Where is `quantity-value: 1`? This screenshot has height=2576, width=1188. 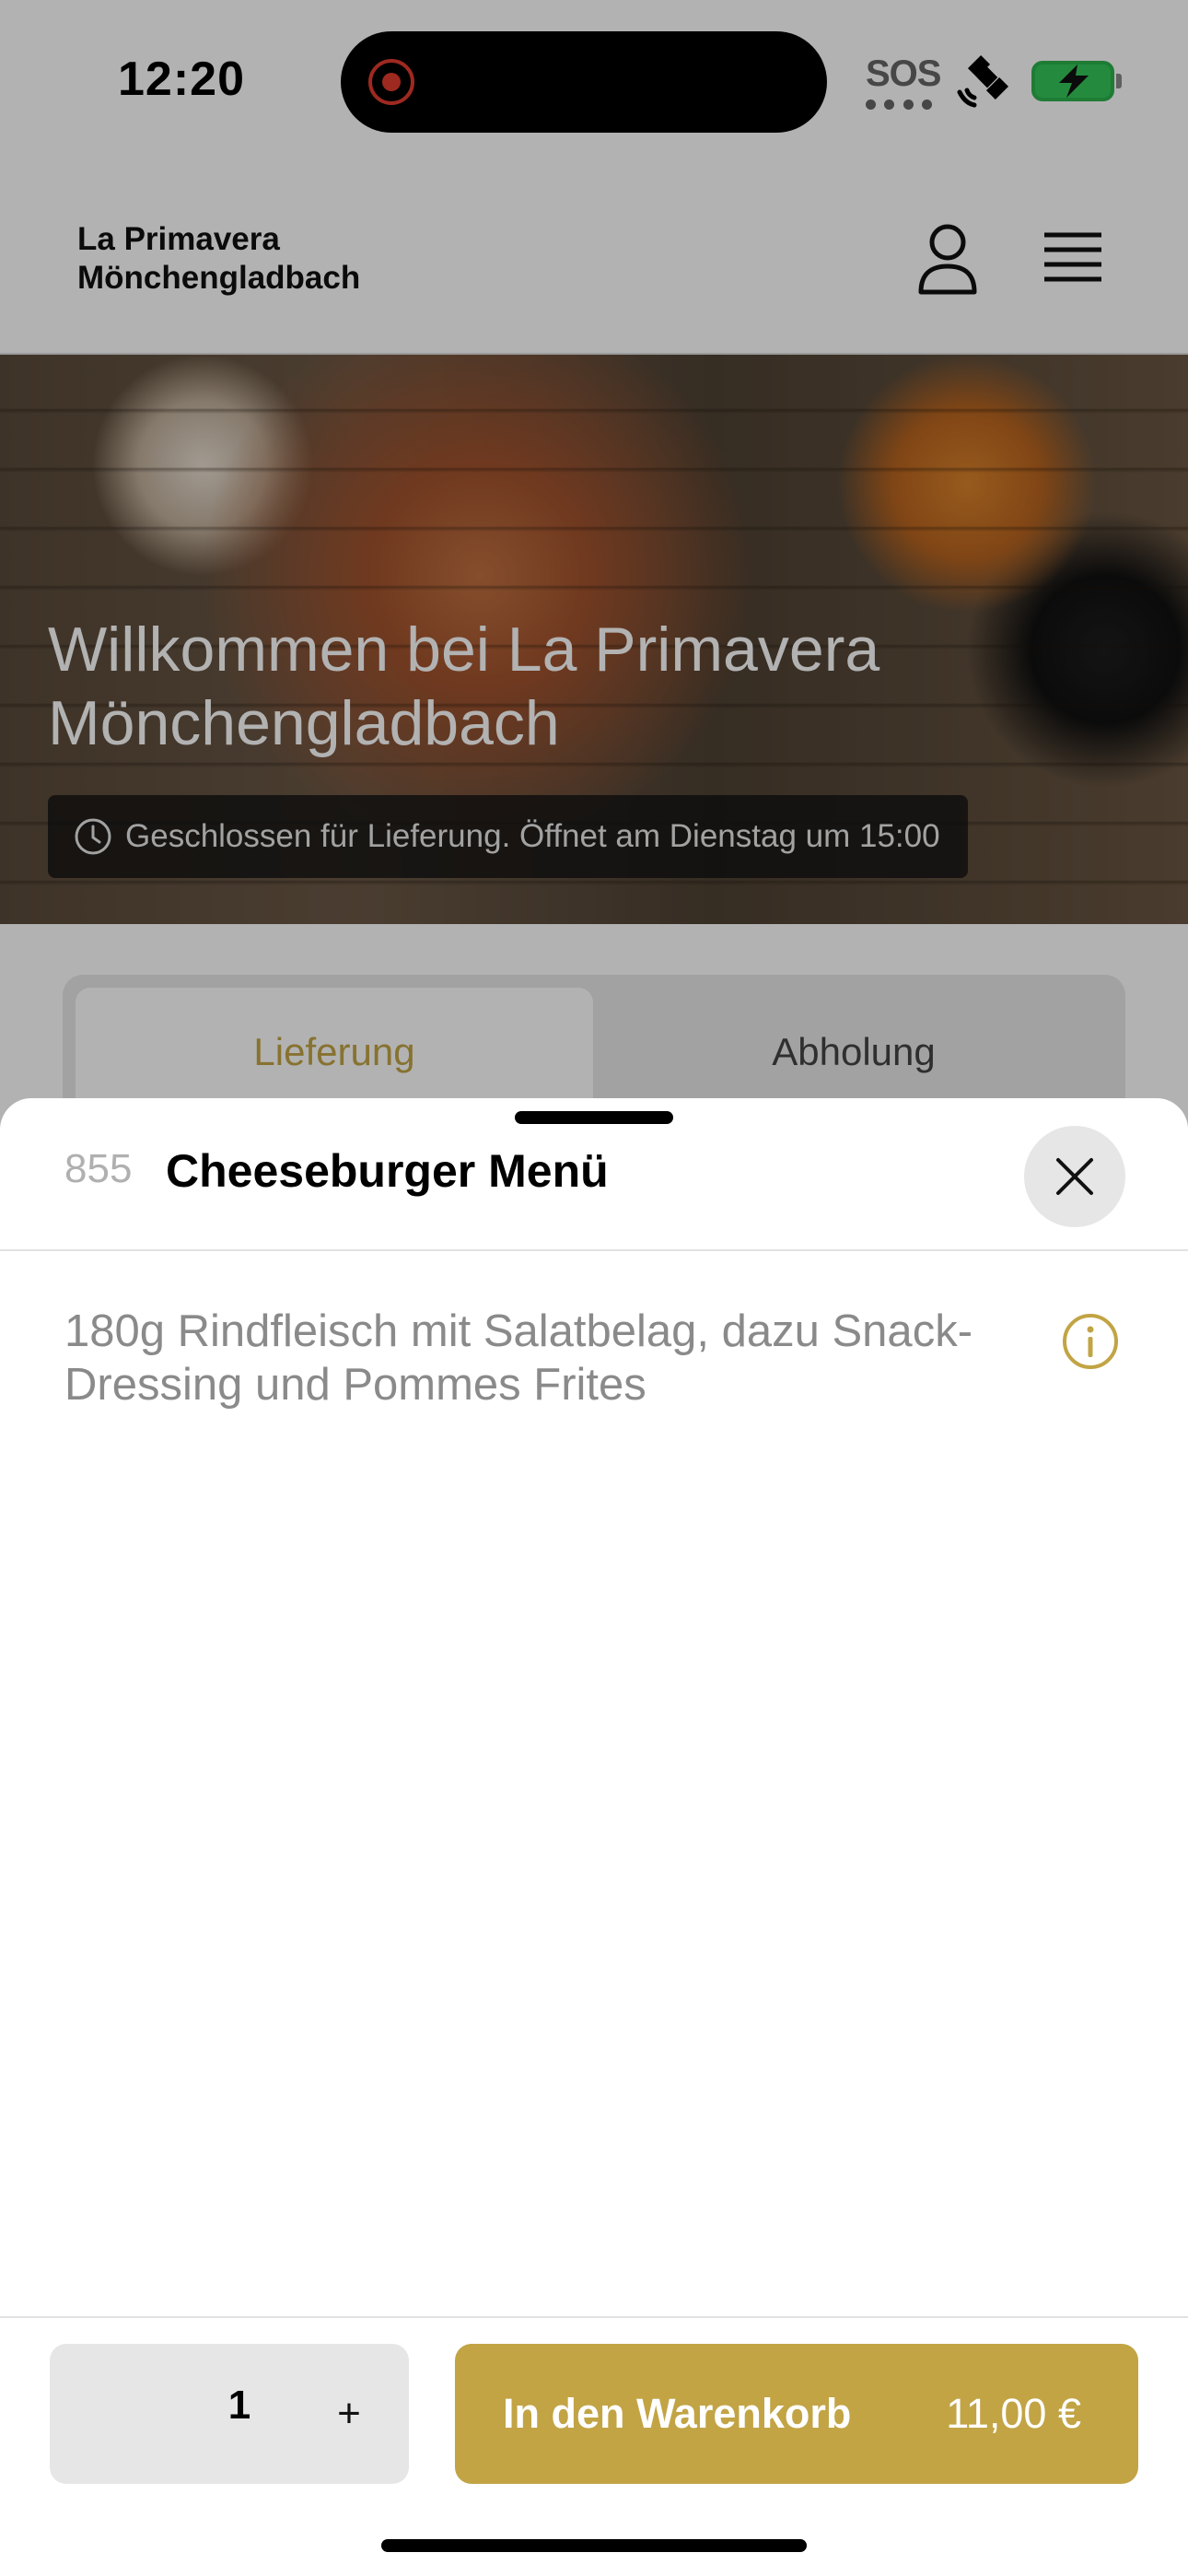 quantity-value: 1 is located at coordinates (239, 2405).